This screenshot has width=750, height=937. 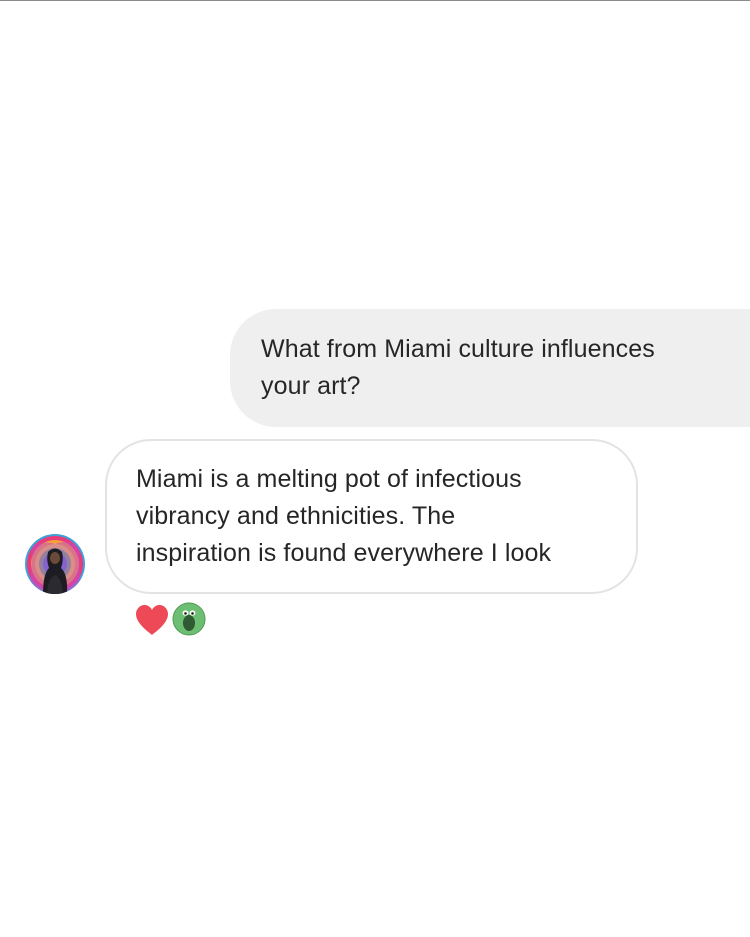 What do you see at coordinates (344, 553) in the screenshot?
I see `received-message-line: inspiration is found everywhere I look` at bounding box center [344, 553].